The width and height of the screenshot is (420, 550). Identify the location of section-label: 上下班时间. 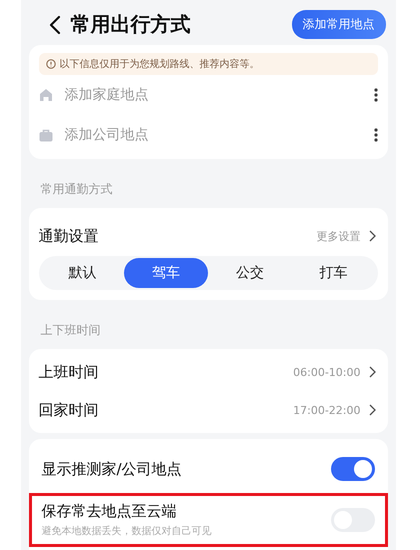
(71, 330).